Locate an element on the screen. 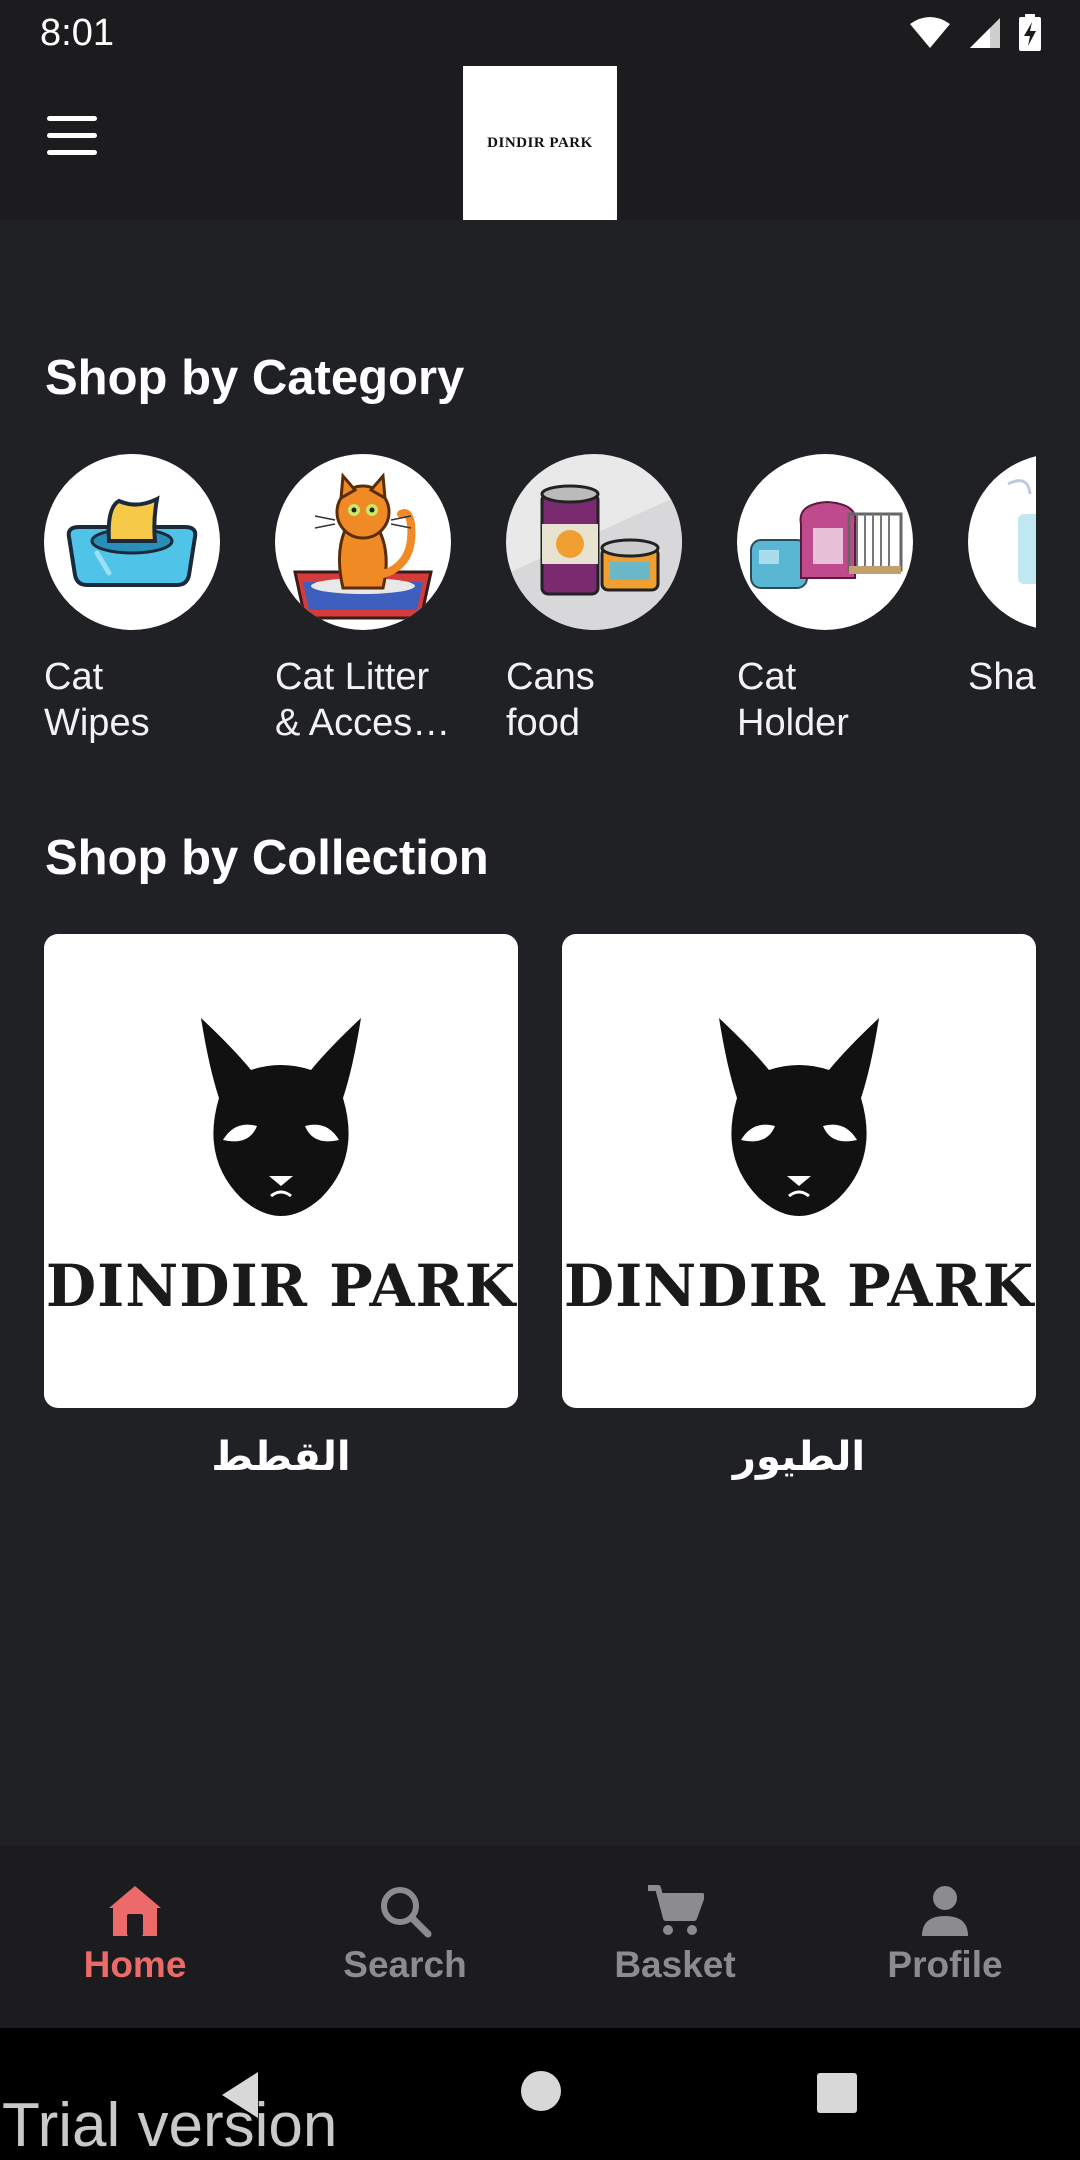 The width and height of the screenshot is (1080, 2160). home-icon is located at coordinates (135, 1911).